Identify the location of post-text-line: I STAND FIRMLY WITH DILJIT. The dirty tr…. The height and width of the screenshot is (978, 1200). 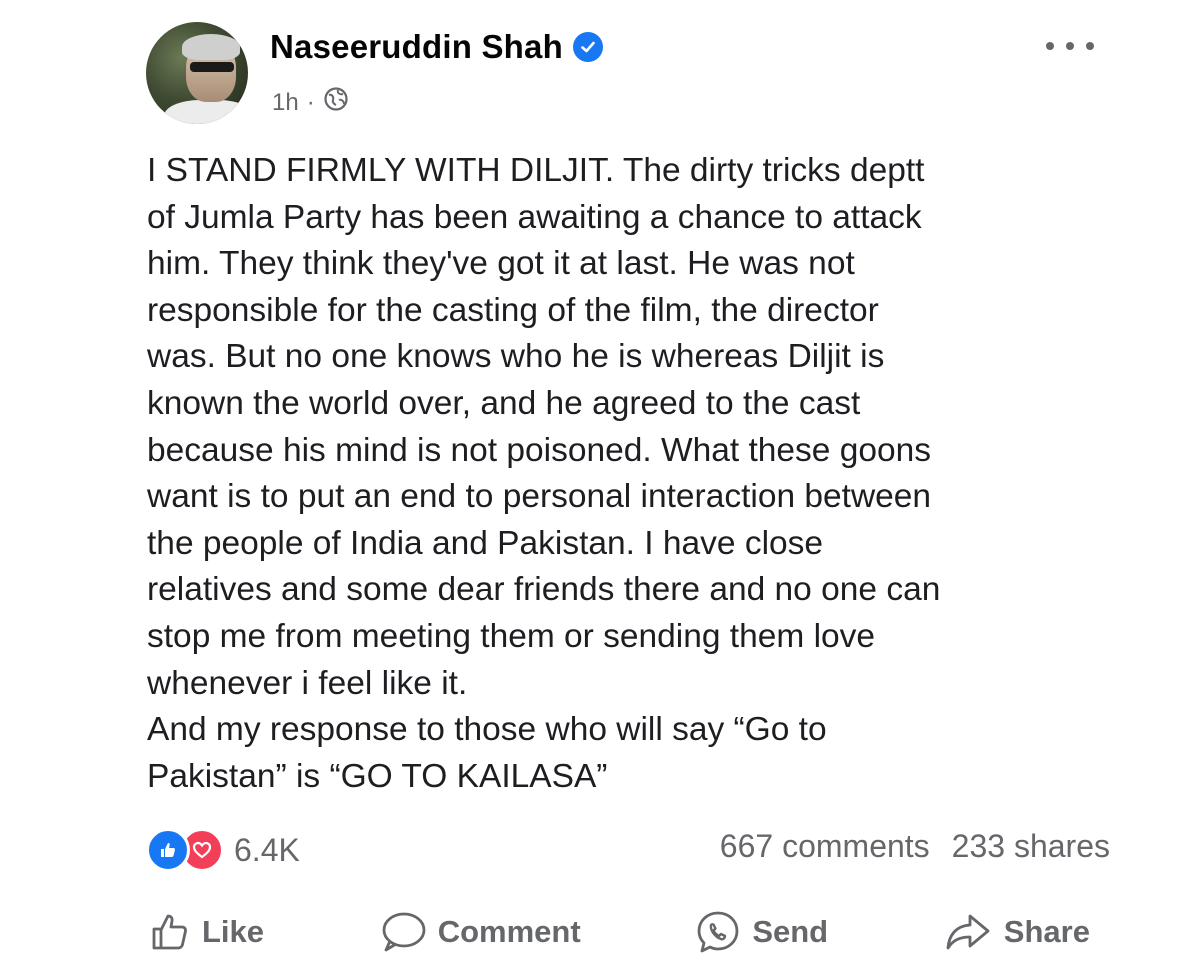
(536, 170).